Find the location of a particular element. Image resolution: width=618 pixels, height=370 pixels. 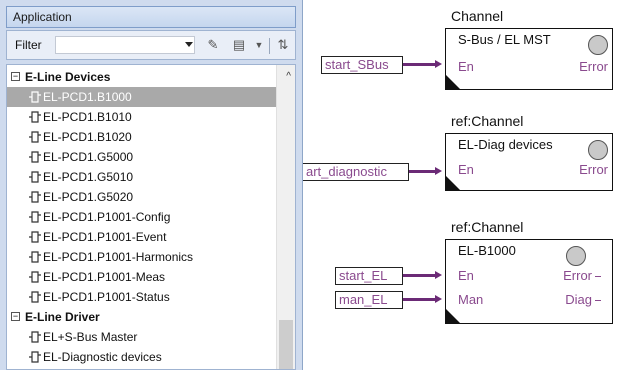

properties-icon: ▤ is located at coordinates (239, 45).